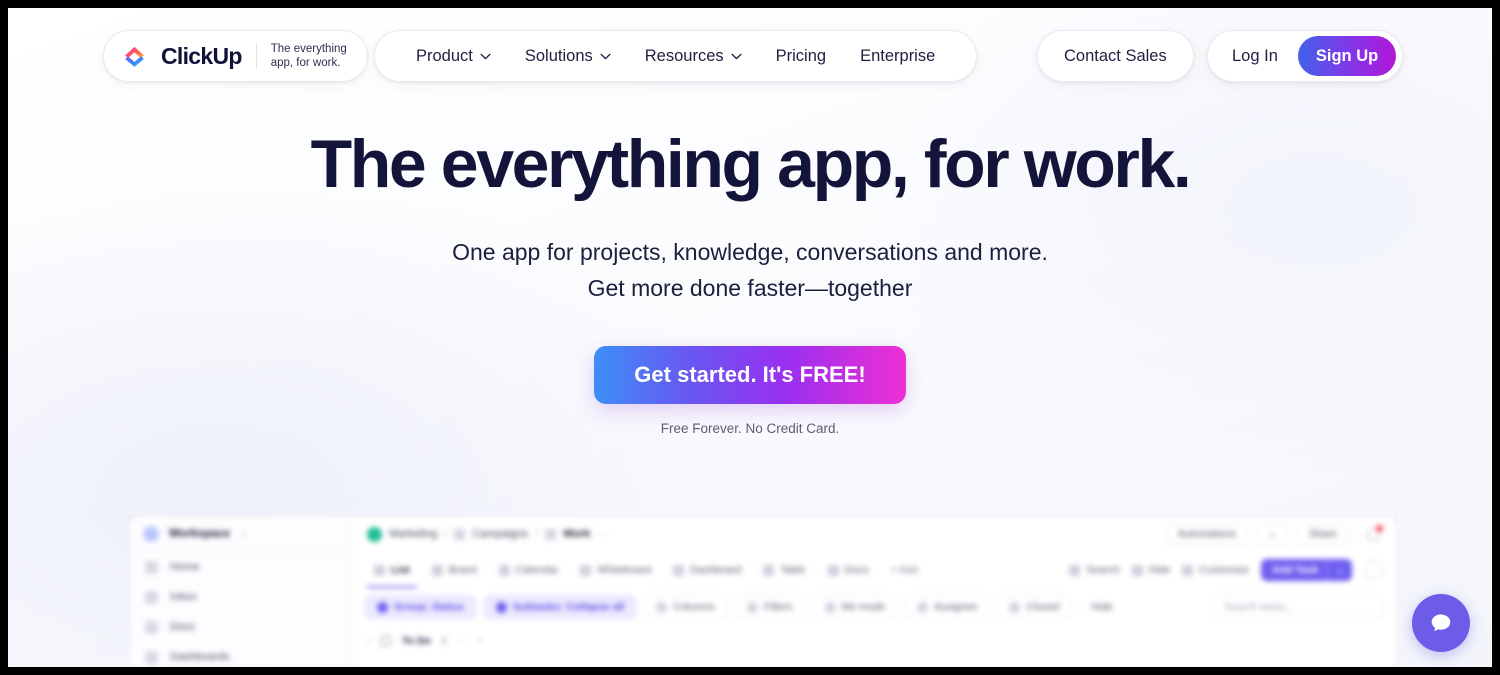 Image resolution: width=1500 pixels, height=675 pixels. I want to click on nav-item-pricing-label: Pricing, so click(801, 55).